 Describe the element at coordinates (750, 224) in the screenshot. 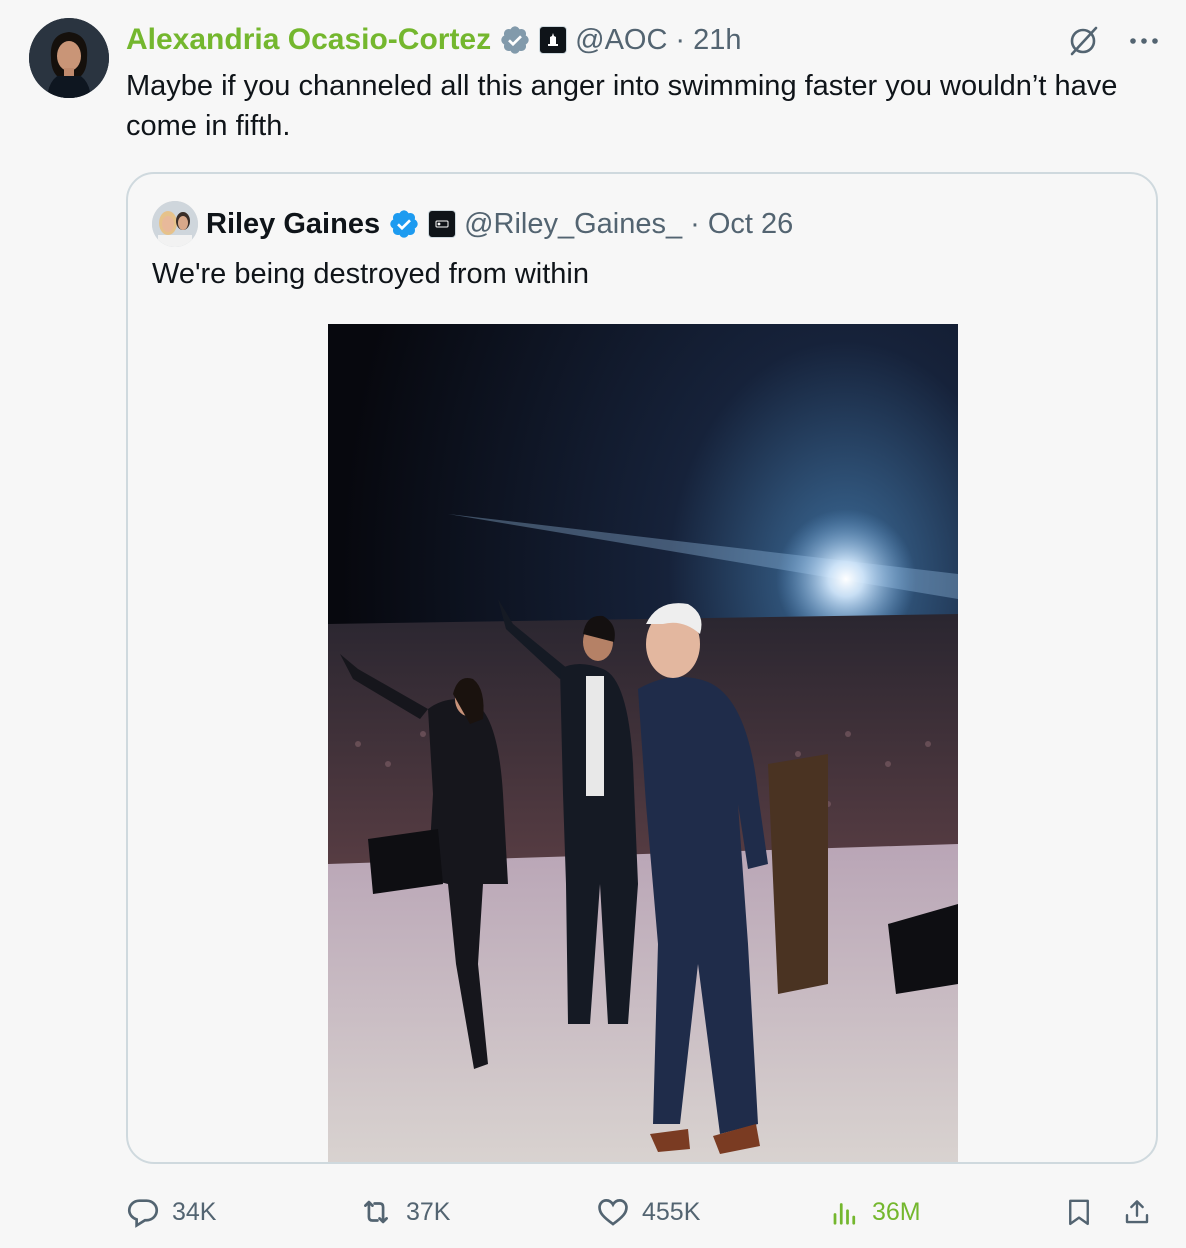

I see `quoted-date: Oct 26` at that location.